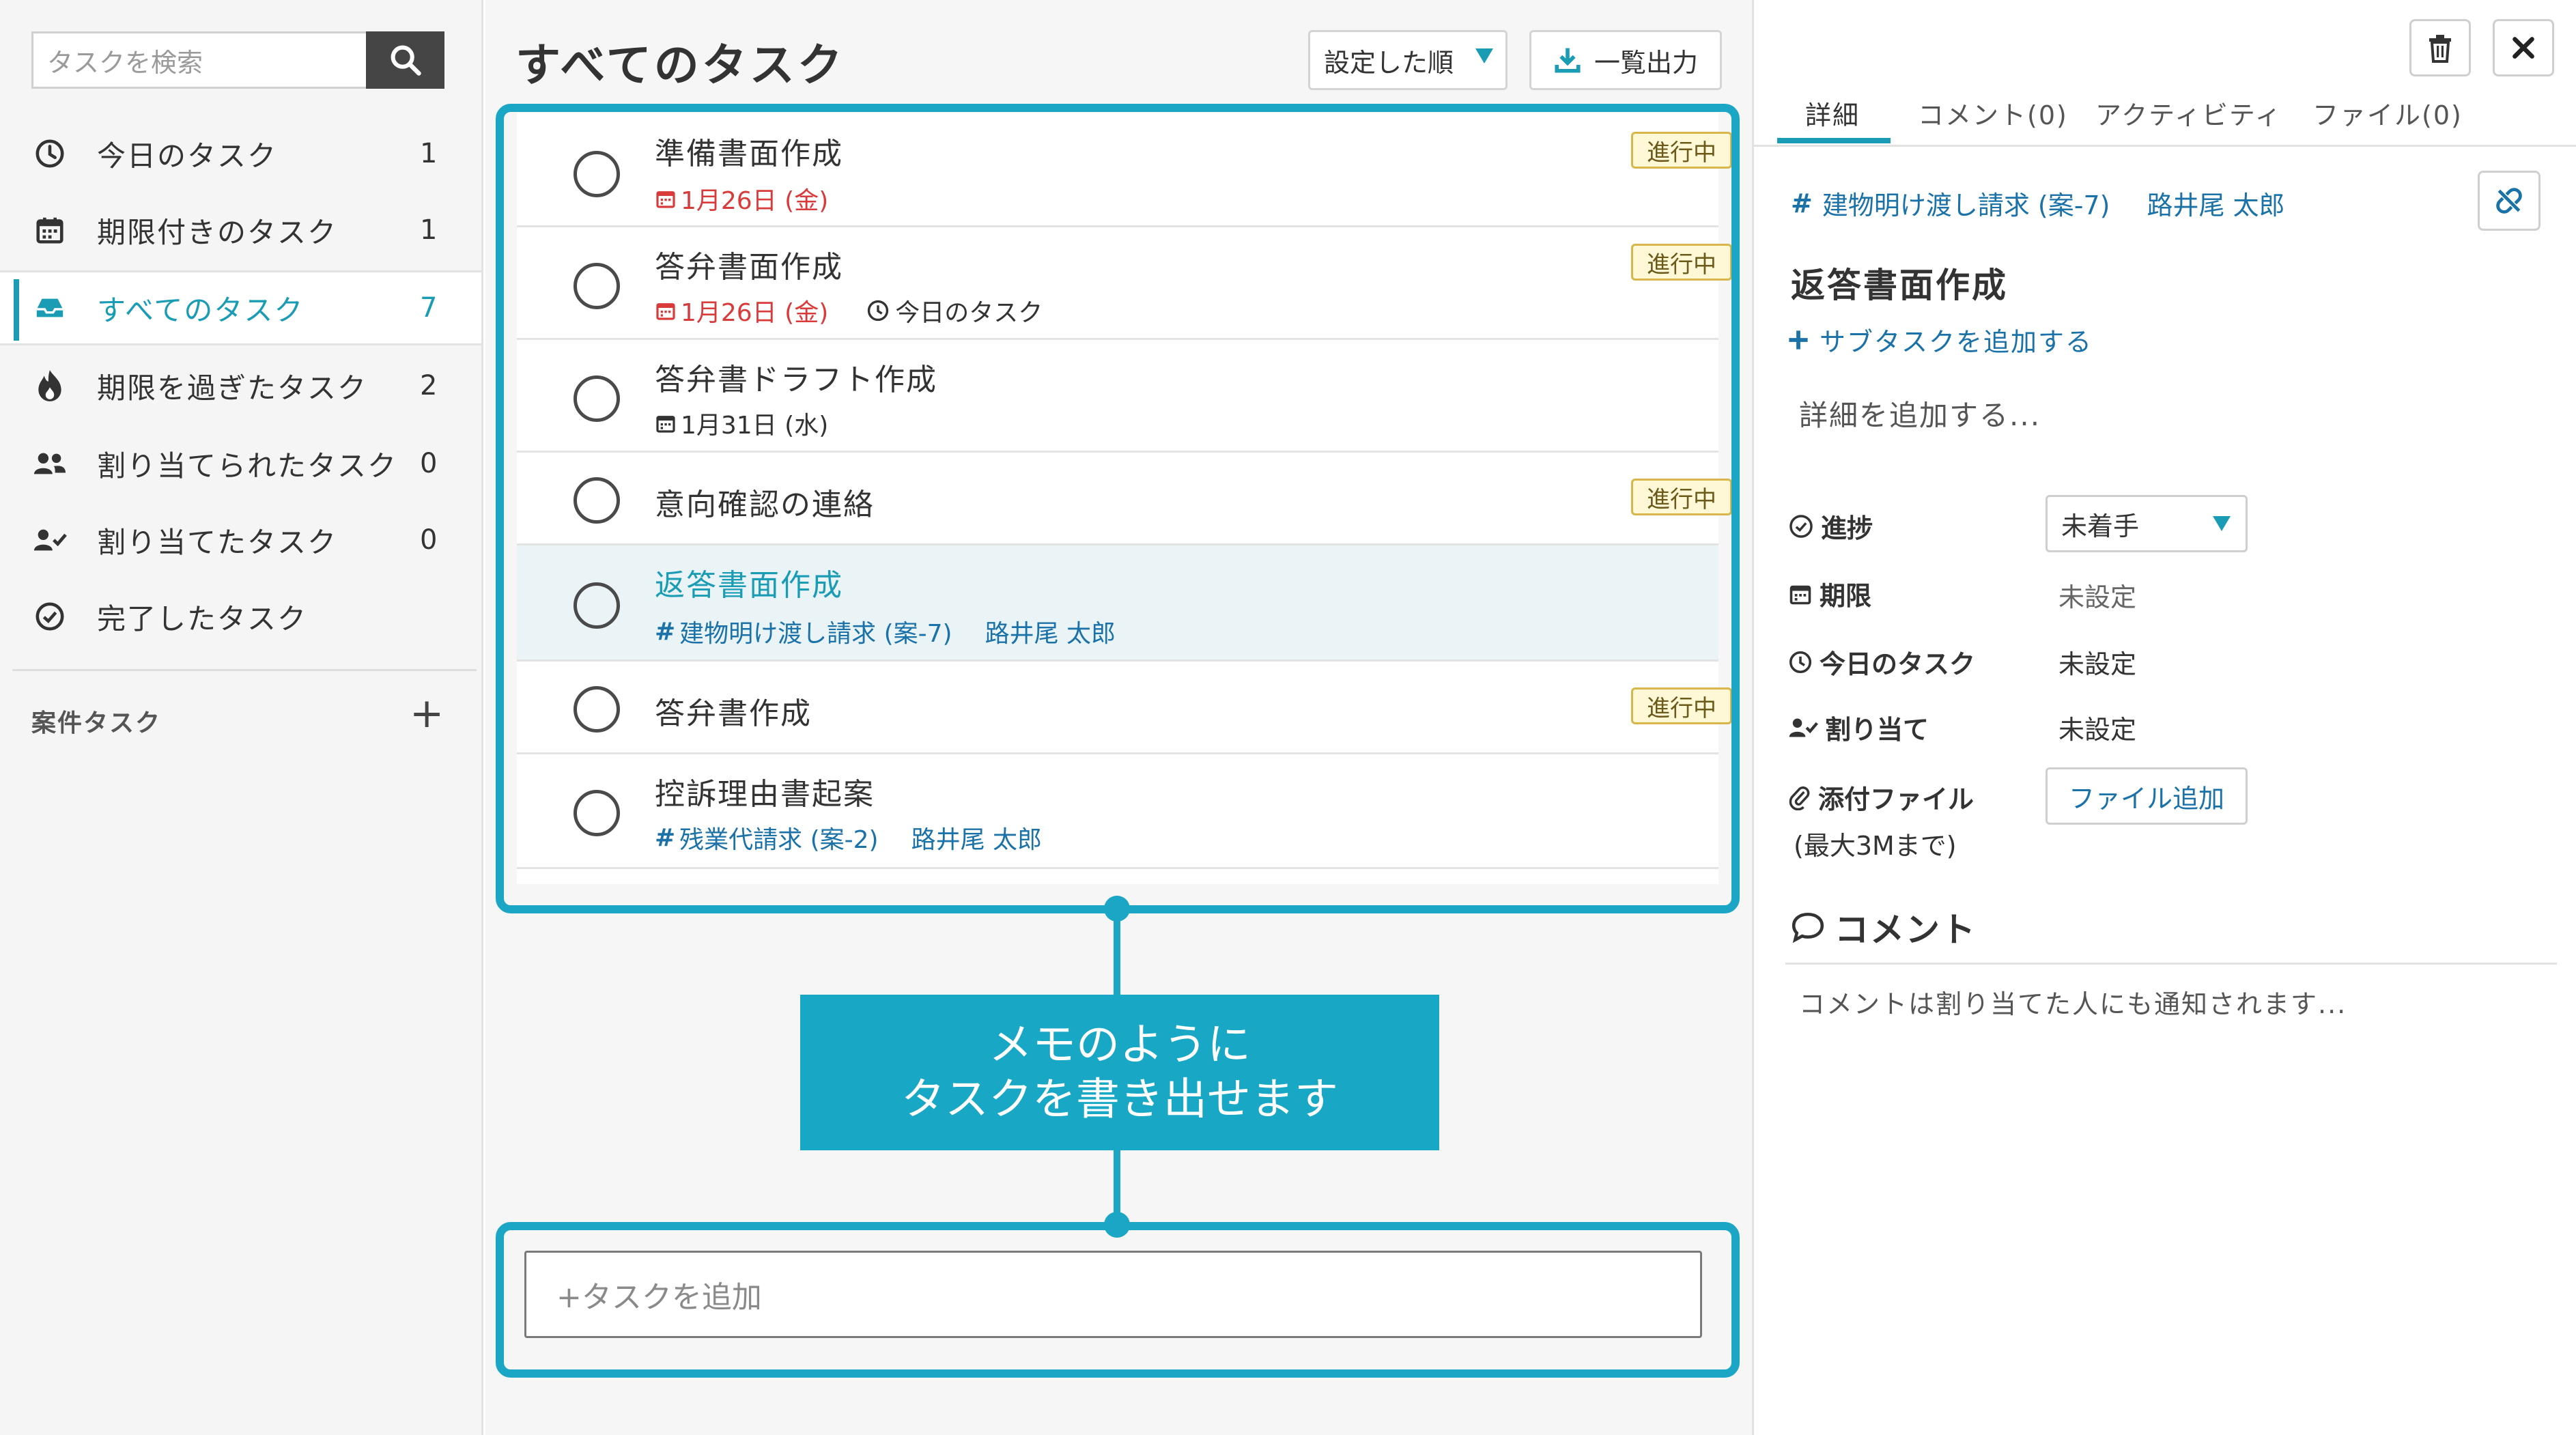 The height and width of the screenshot is (1435, 2576). Describe the element at coordinates (2171, 964) in the screenshot. I see `comment-divider` at that location.